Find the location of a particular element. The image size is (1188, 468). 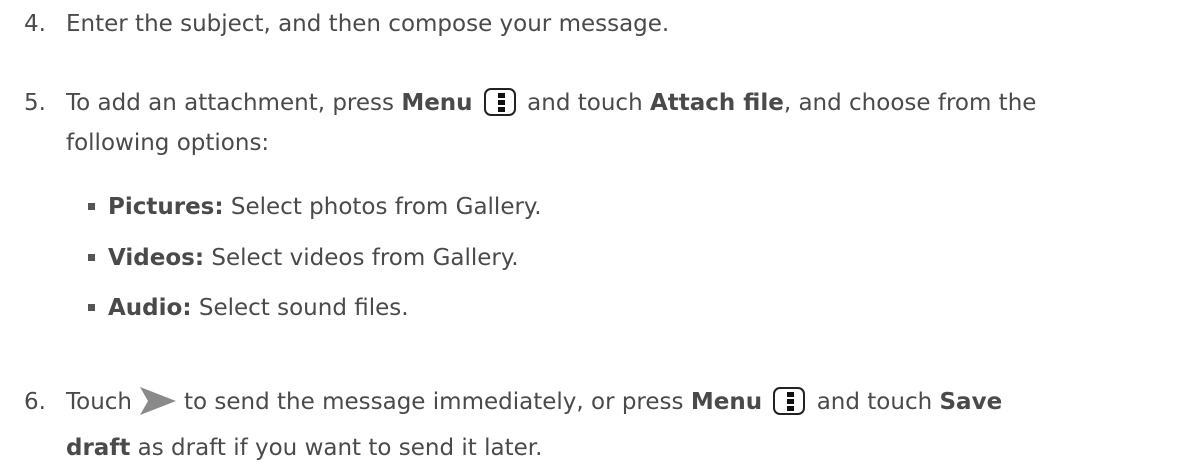

option-text: Audio: Select sound files. is located at coordinates (258, 308).